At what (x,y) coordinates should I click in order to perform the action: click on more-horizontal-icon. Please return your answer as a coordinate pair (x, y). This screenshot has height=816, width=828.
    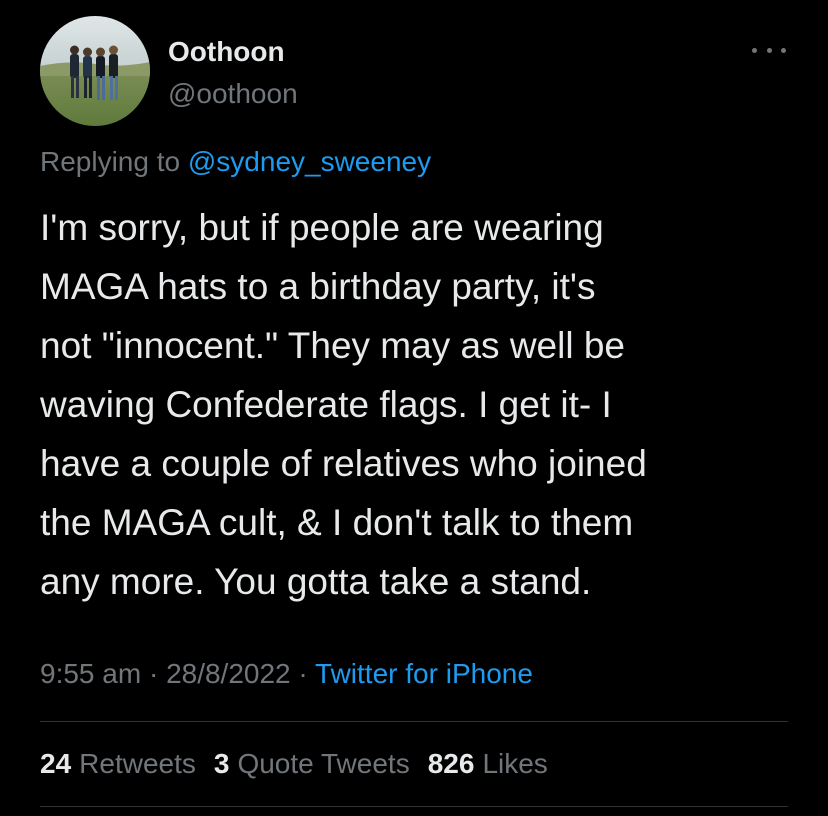
    Looking at the image, I should click on (769, 50).